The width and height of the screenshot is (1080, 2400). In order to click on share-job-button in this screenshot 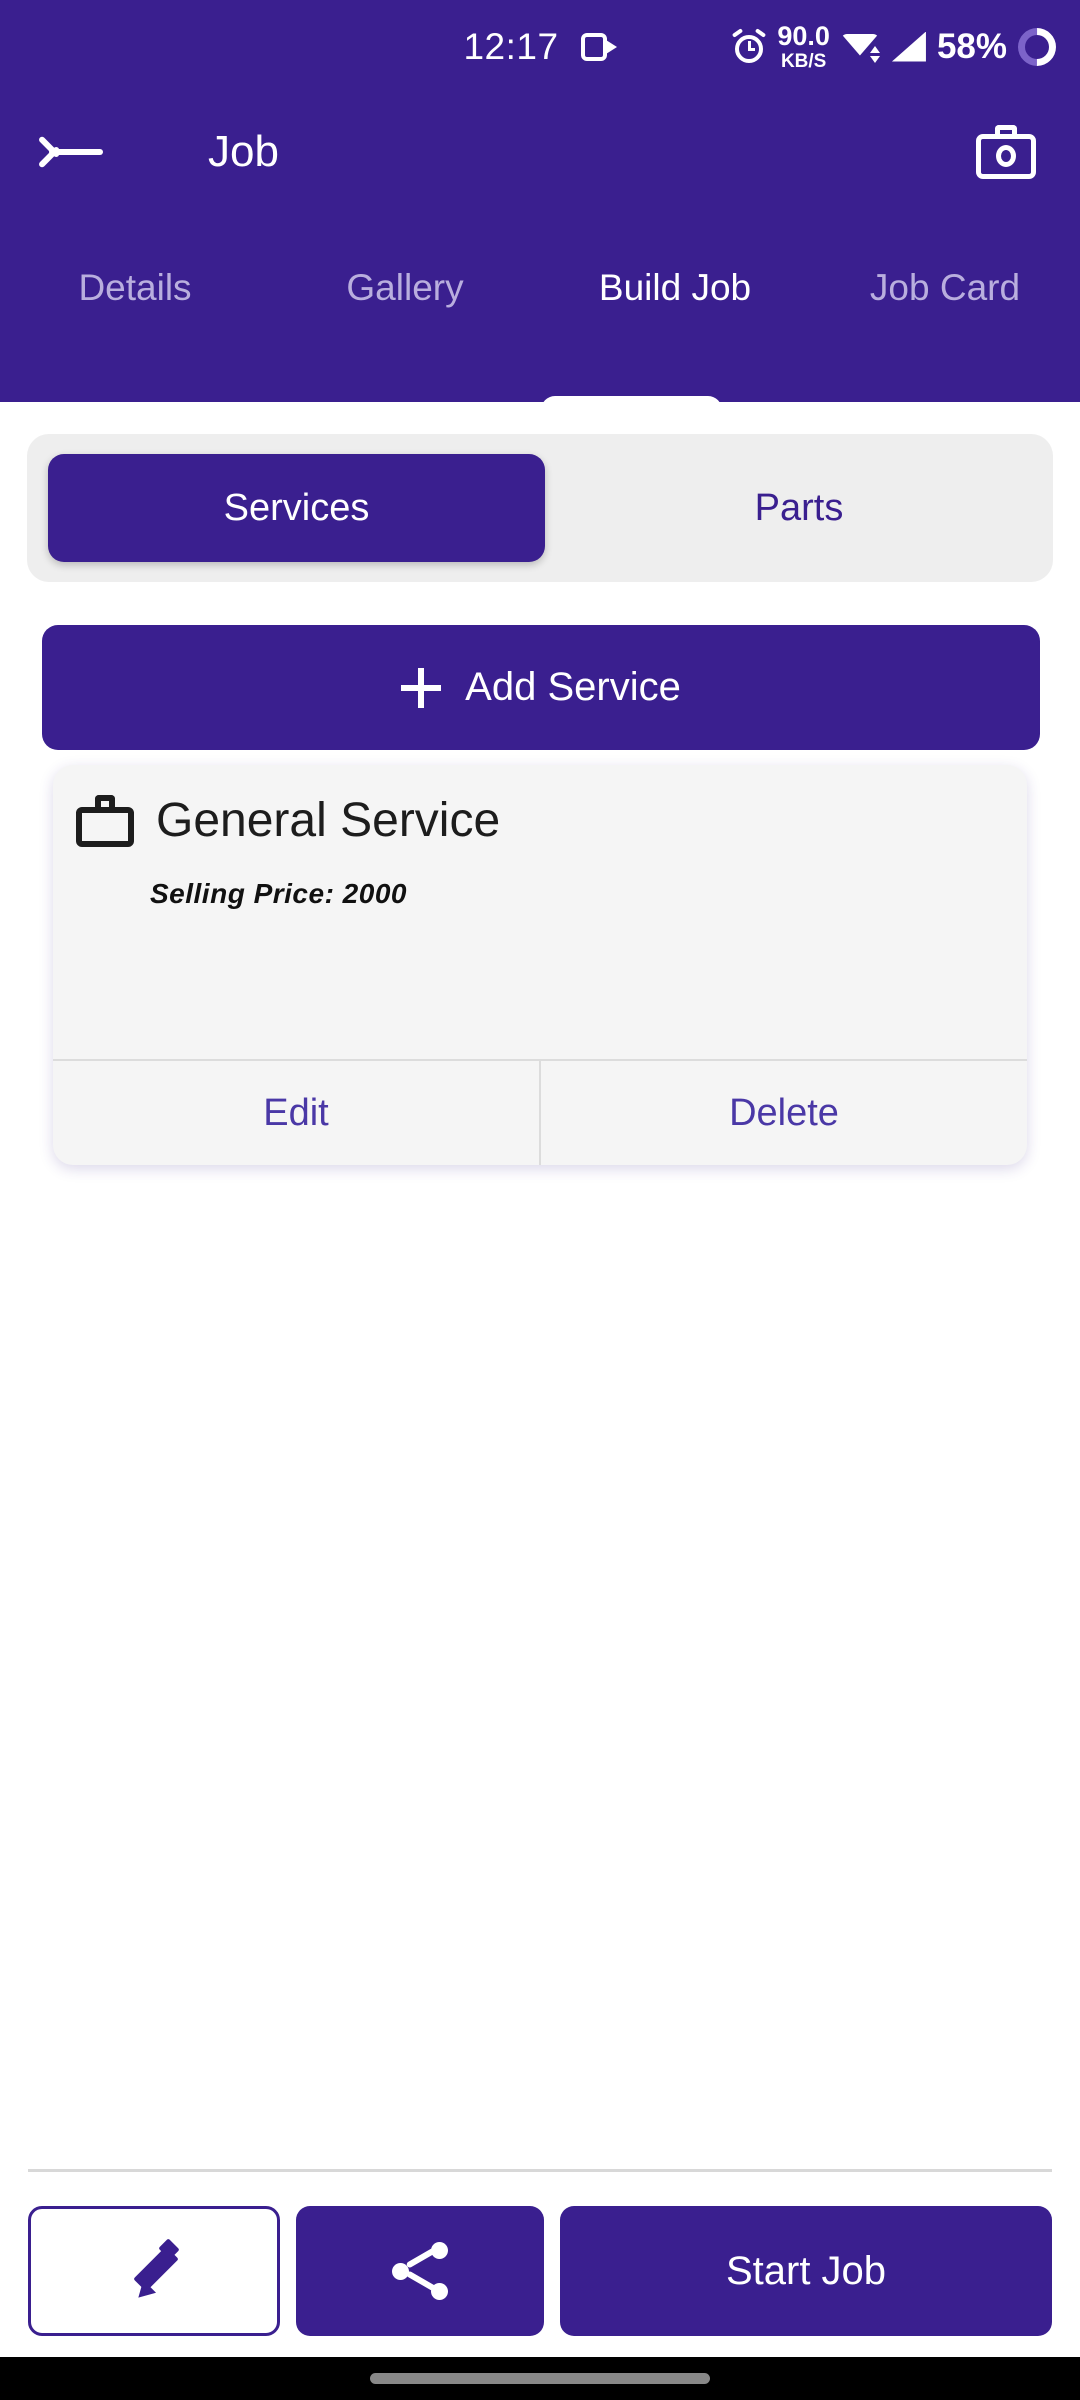, I will do `click(420, 2271)`.